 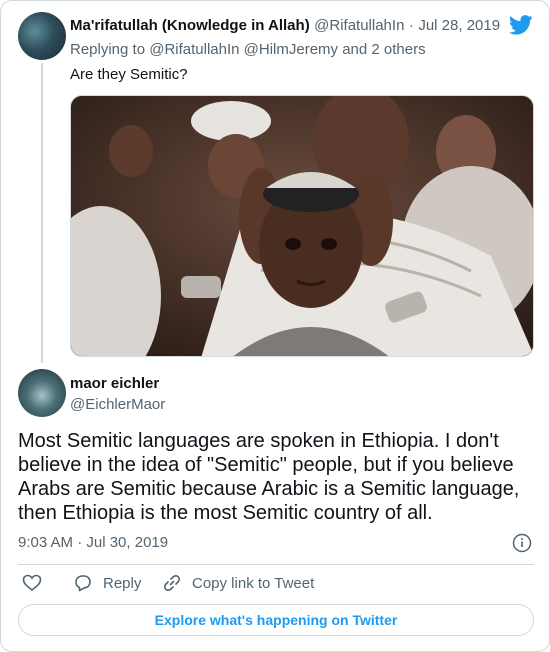 I want to click on quoted-tweet-text: Are they Semitic?, so click(x=129, y=74).